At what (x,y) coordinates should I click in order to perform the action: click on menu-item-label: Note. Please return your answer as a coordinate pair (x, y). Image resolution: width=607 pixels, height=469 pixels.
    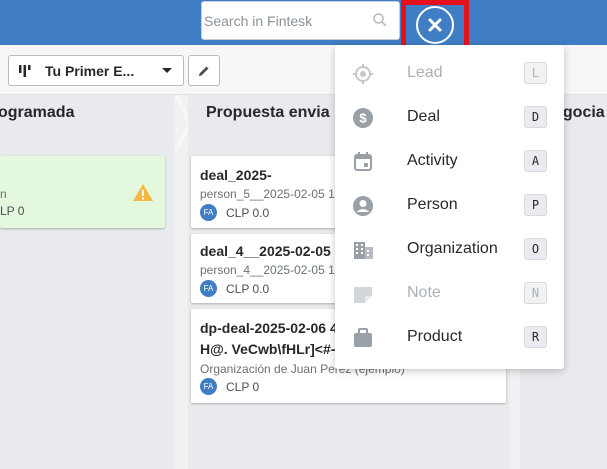
    Looking at the image, I should click on (424, 292).